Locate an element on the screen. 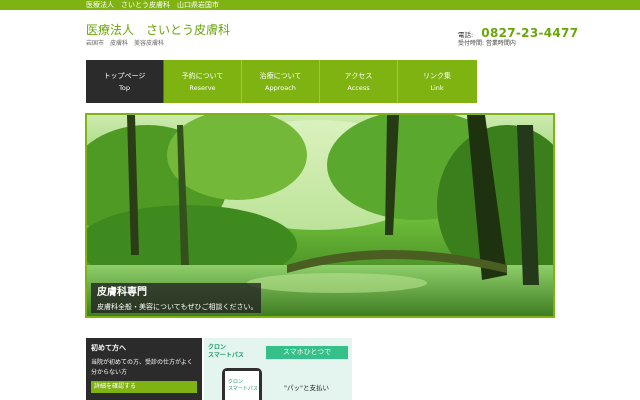 Image resolution: width=640 pixels, height=400 pixels. nav-item-access: アクセス Access is located at coordinates (359, 81).